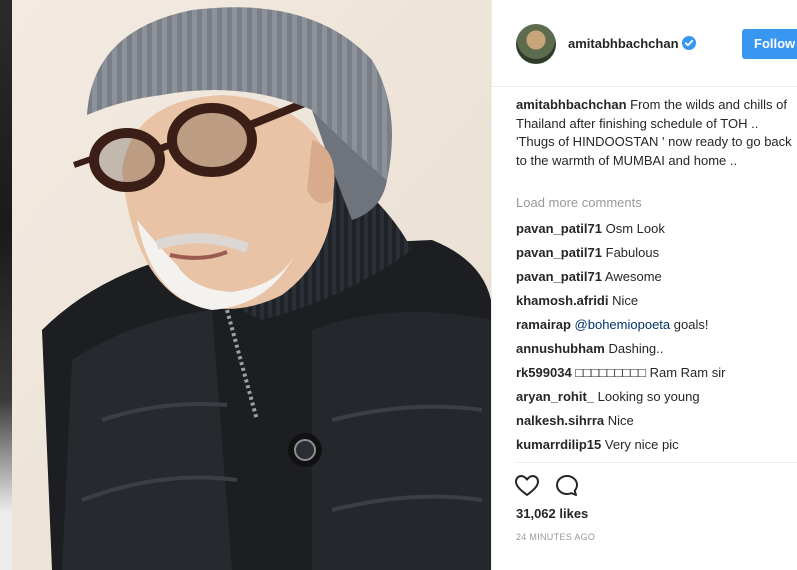  What do you see at coordinates (689, 43) in the screenshot?
I see `verified-badge-icon` at bounding box center [689, 43].